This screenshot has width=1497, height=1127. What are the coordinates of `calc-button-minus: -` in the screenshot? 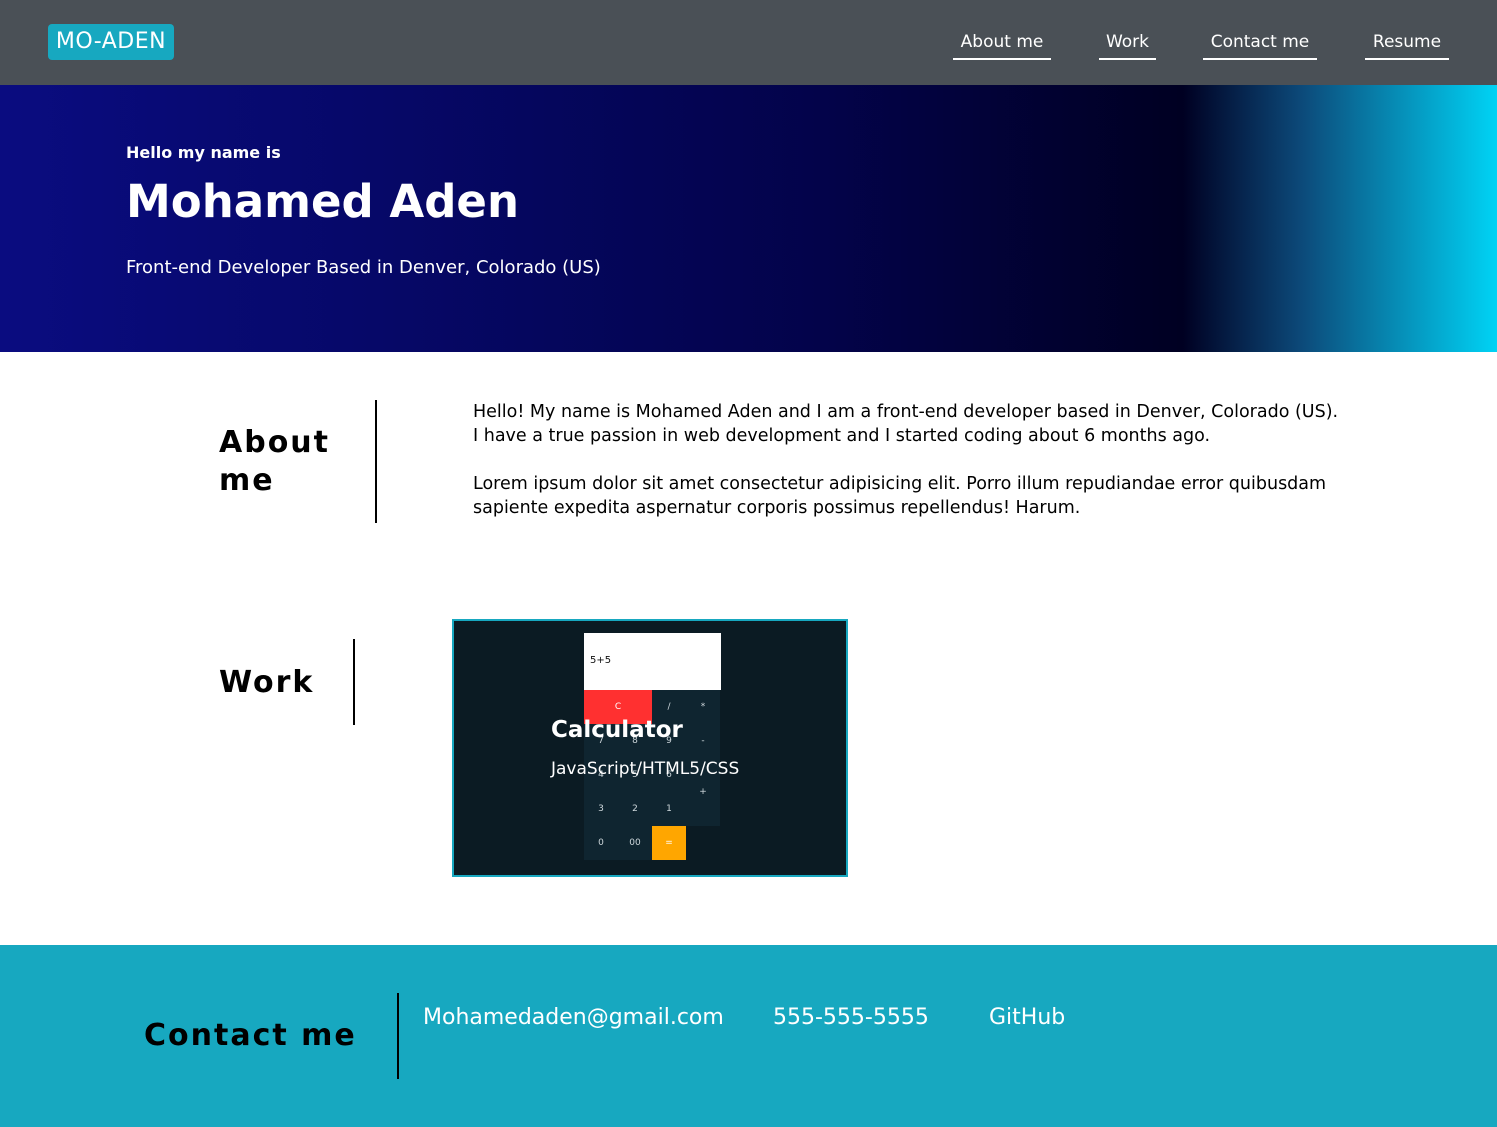 It's located at (703, 741).